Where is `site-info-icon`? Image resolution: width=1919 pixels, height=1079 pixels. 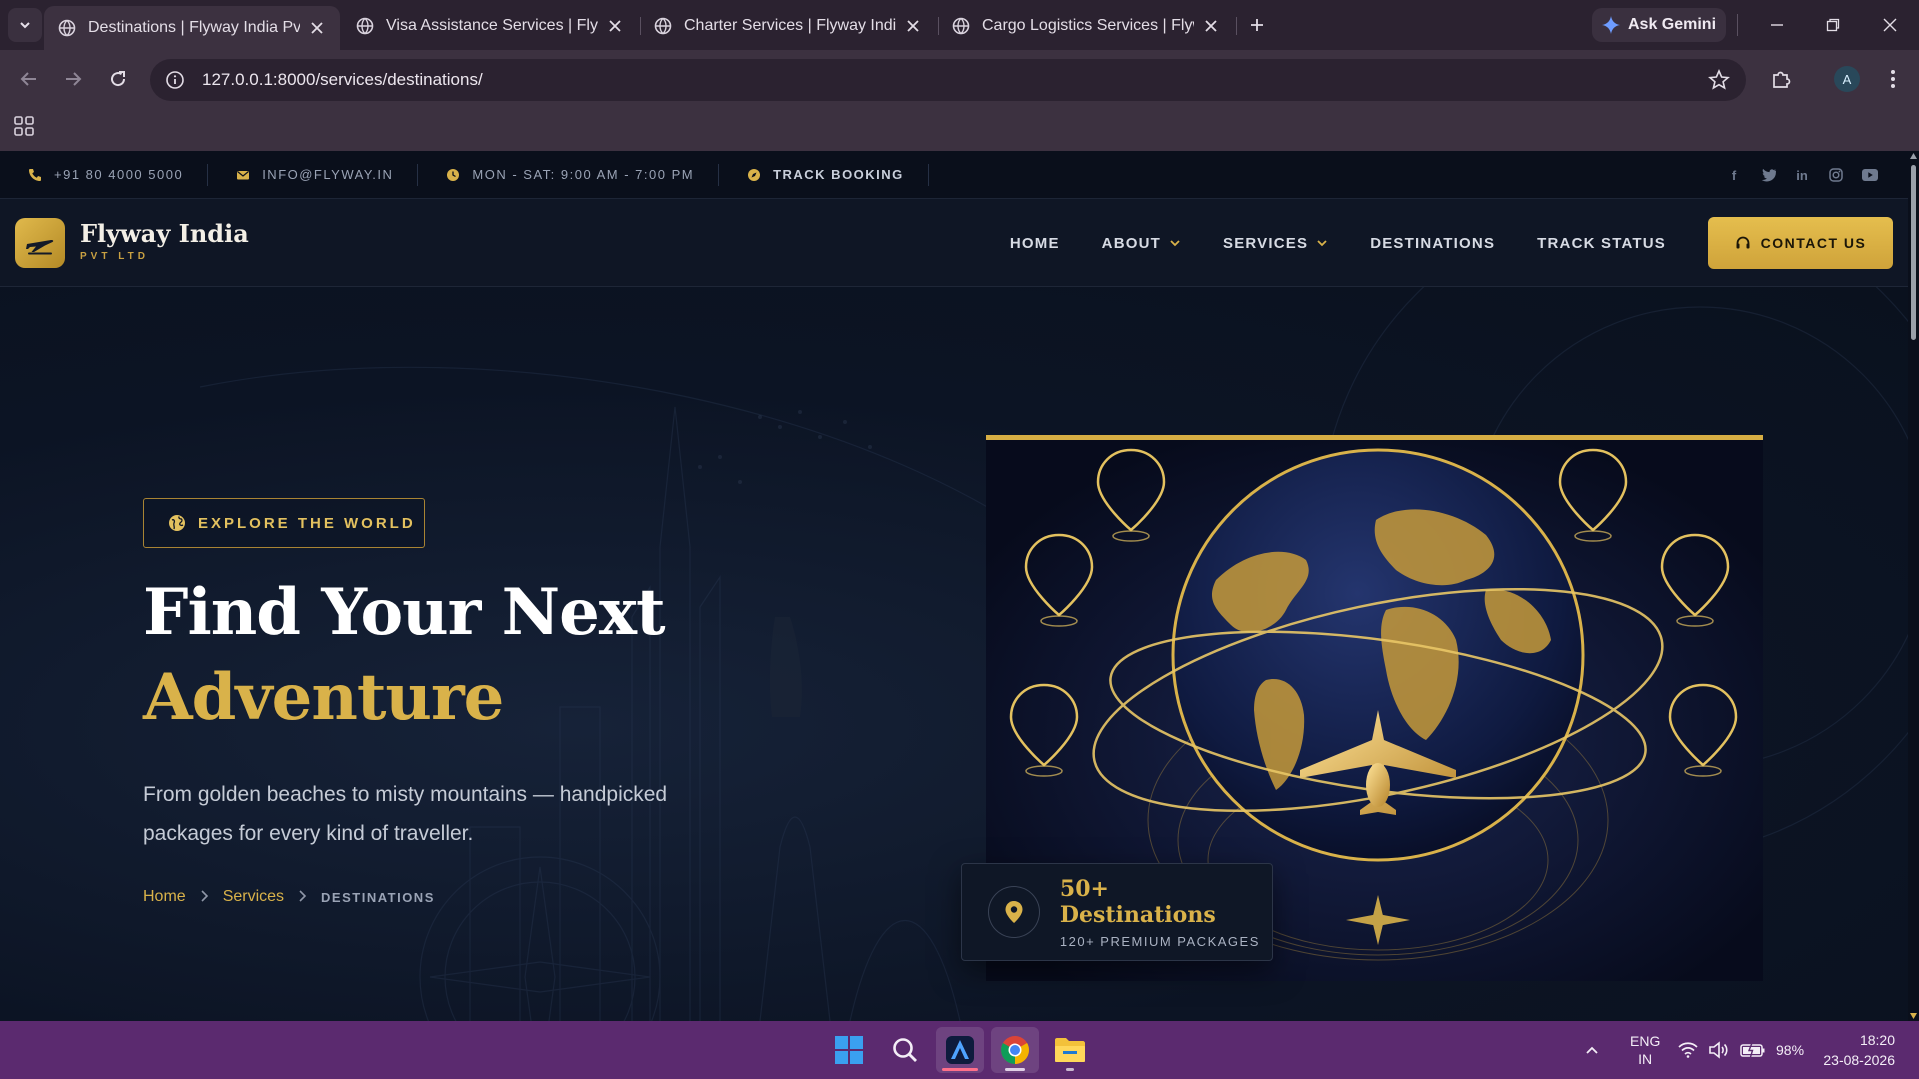
site-info-icon is located at coordinates (175, 80).